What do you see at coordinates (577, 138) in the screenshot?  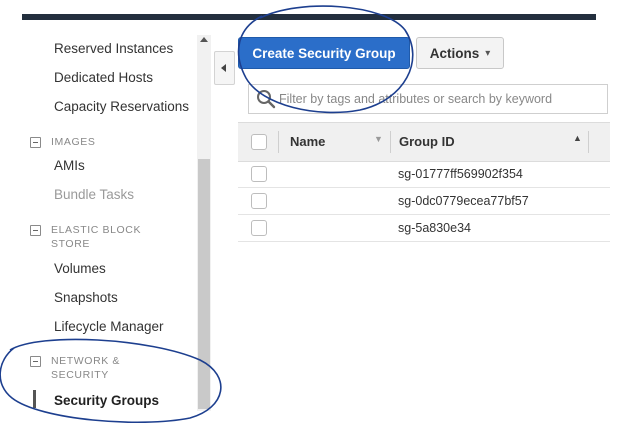 I see `sort-up-icon: ▲` at bounding box center [577, 138].